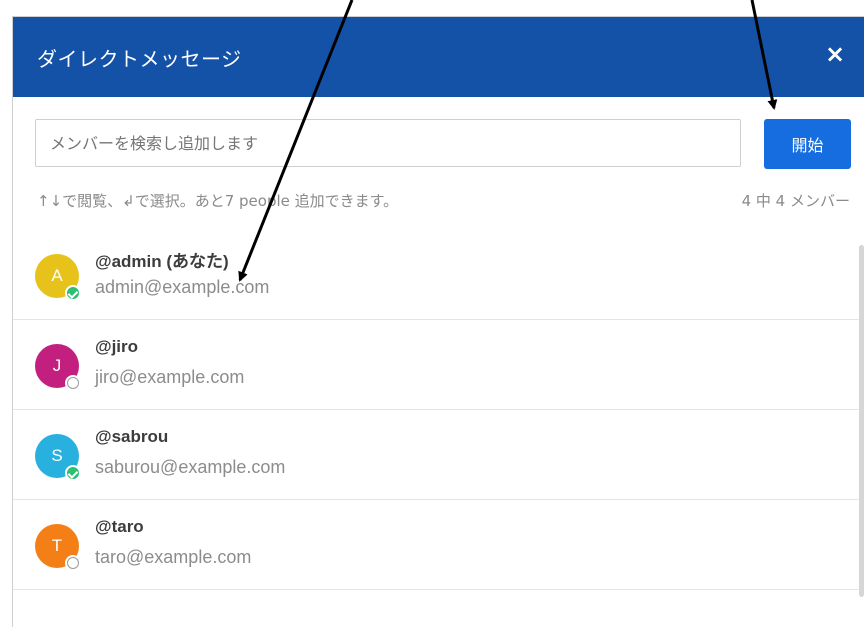 Image resolution: width=864 pixels, height=627 pixels. Describe the element at coordinates (861, 421) in the screenshot. I see `scrollbar` at that location.